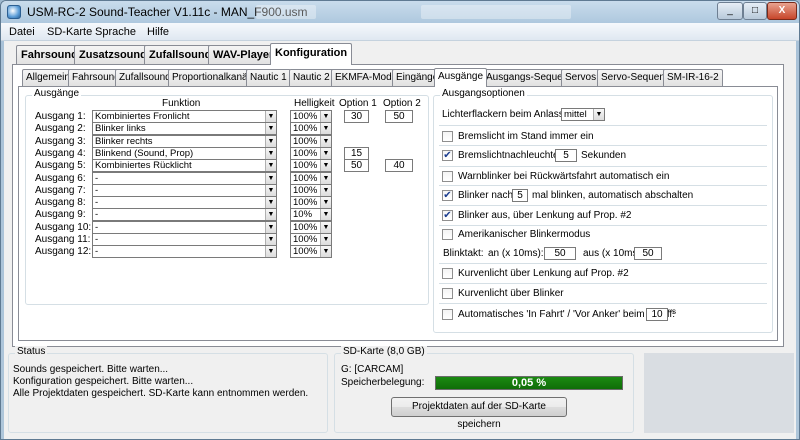  I want to click on brake-afterglow-label: Bremslichtnachleuchten:, so click(512, 155).